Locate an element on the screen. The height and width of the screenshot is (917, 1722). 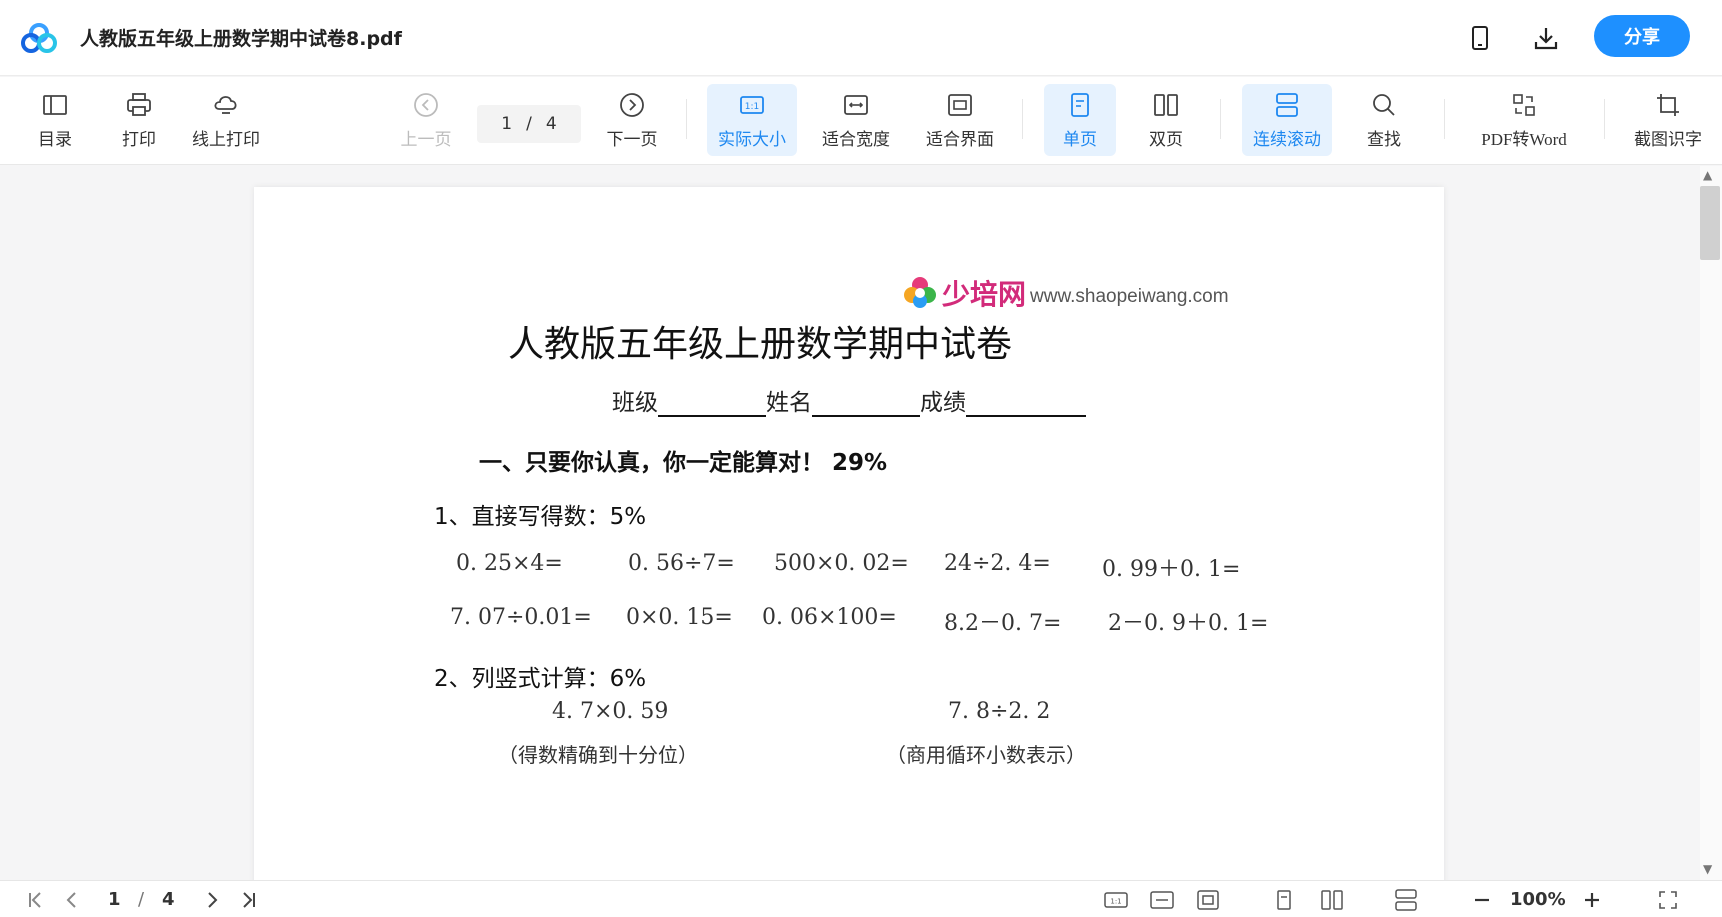
app-logo-icon is located at coordinates (39, 38).